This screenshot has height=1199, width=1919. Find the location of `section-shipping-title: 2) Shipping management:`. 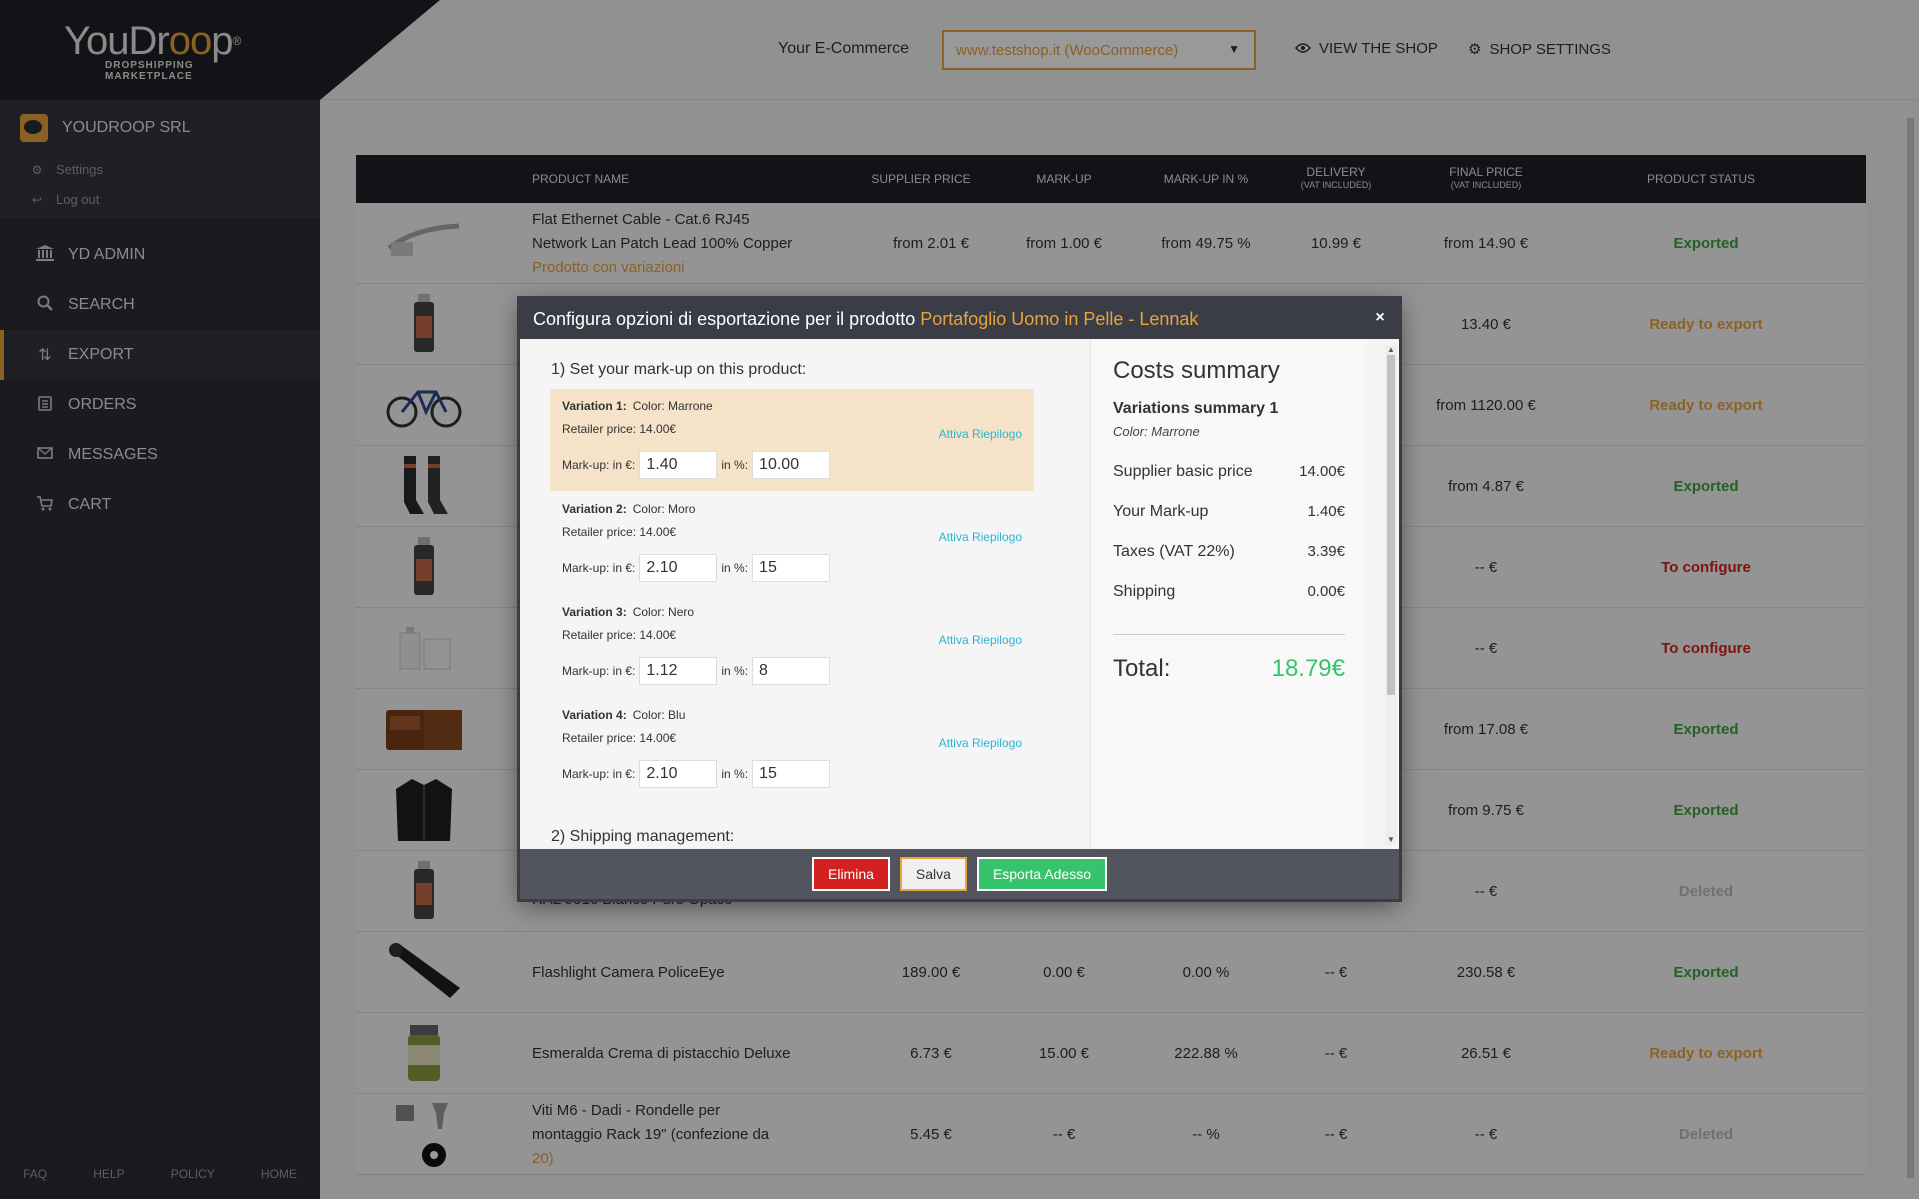

section-shipping-title: 2) Shipping management: is located at coordinates (643, 836).